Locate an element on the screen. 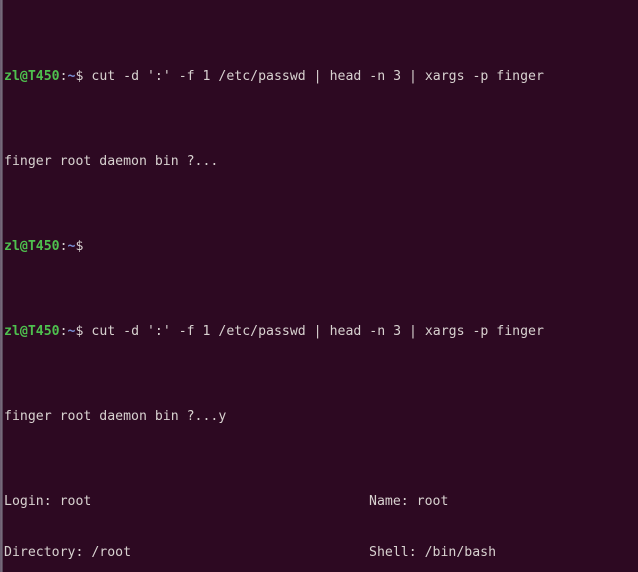  finger-directory: Directory: /root is located at coordinates (68, 552).